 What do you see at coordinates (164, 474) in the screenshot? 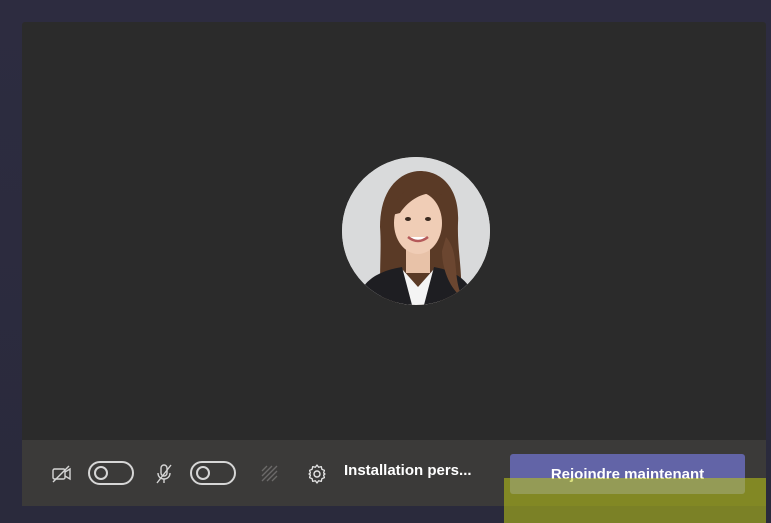
I see `mic-off-icon` at bounding box center [164, 474].